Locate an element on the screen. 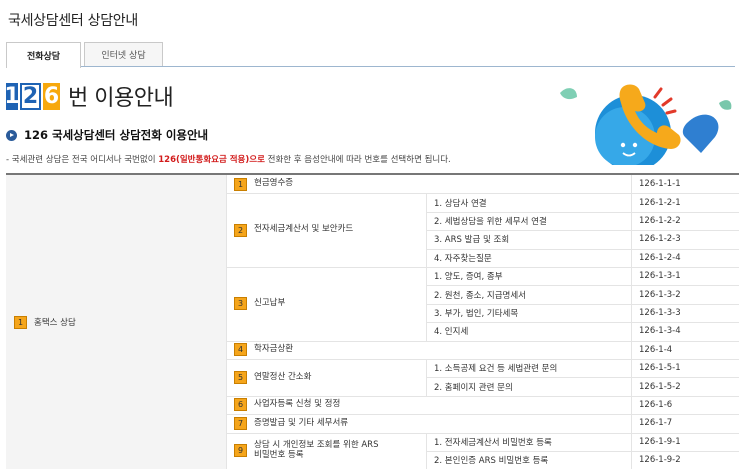  menu-group-7: 7 증명발급 및 기타 세무서류 is located at coordinates (428, 423).